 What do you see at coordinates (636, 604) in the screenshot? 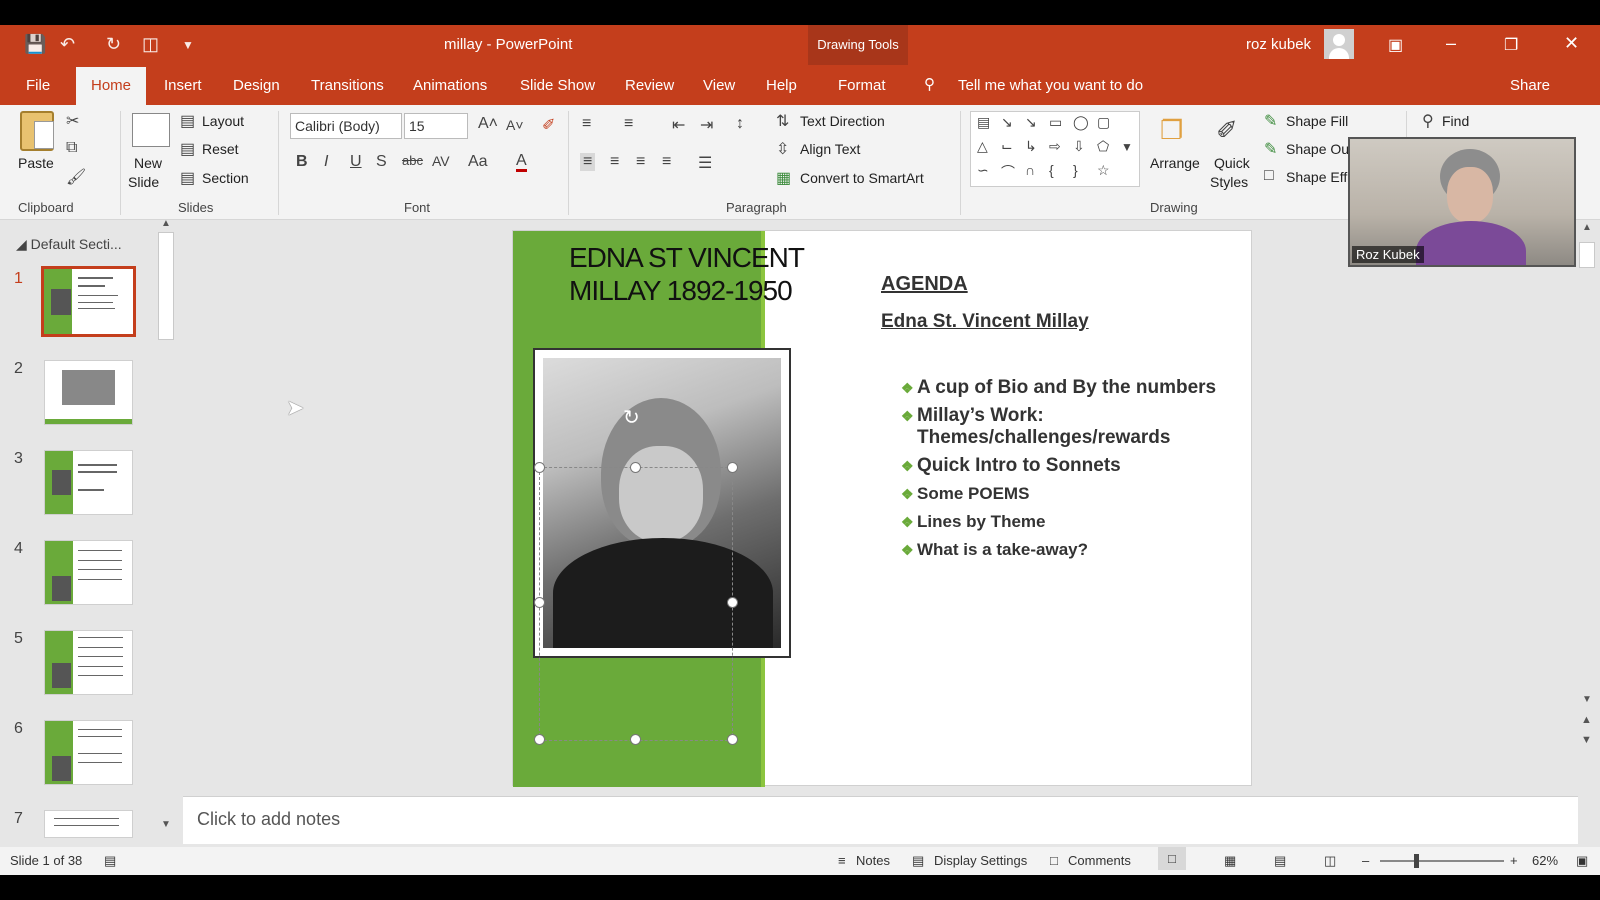
I see `selection-box` at bounding box center [636, 604].